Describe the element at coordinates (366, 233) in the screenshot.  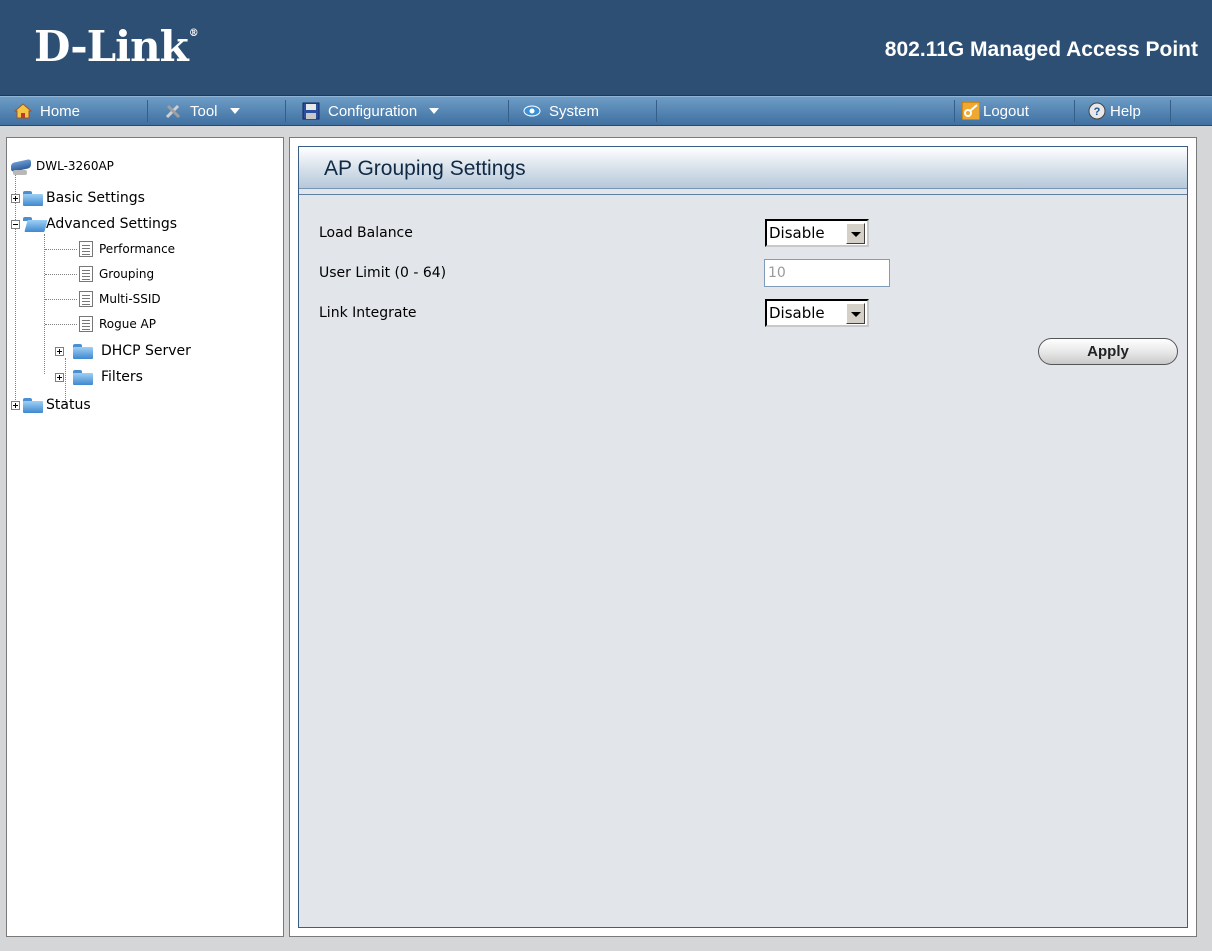
I see `load-balance-label: Load Balance` at that location.